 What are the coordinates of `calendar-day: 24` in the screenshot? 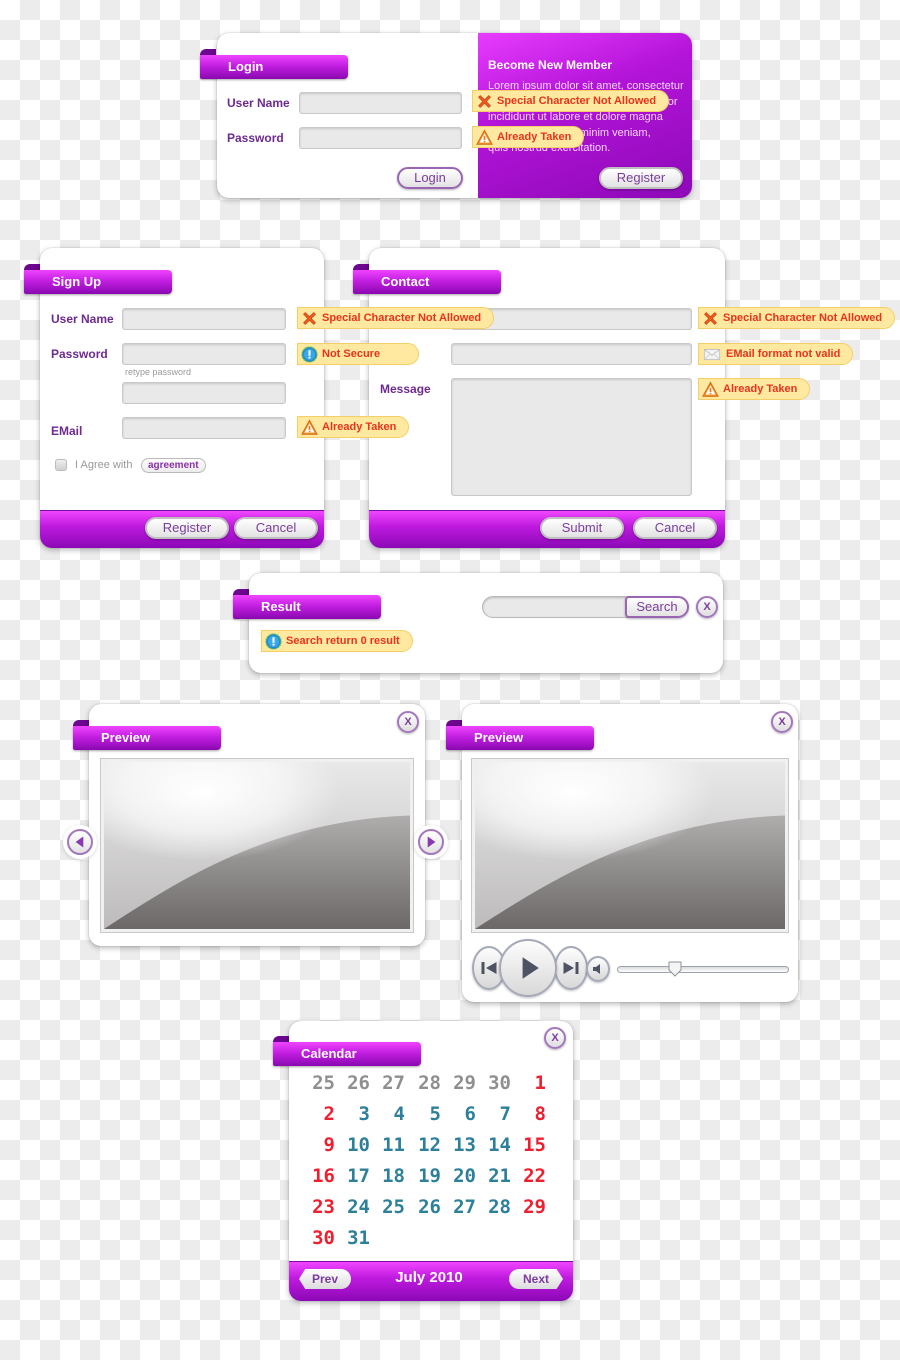 It's located at (353, 1207).